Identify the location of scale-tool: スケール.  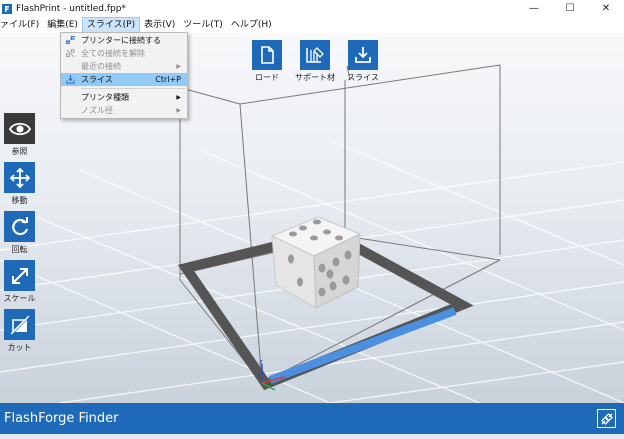
(19, 282).